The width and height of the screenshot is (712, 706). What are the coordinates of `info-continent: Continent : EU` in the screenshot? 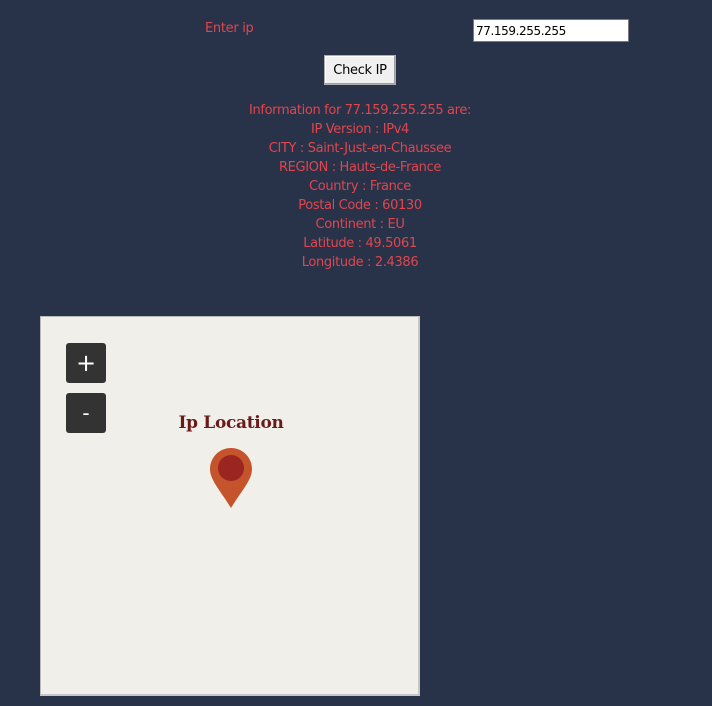 It's located at (360, 224).